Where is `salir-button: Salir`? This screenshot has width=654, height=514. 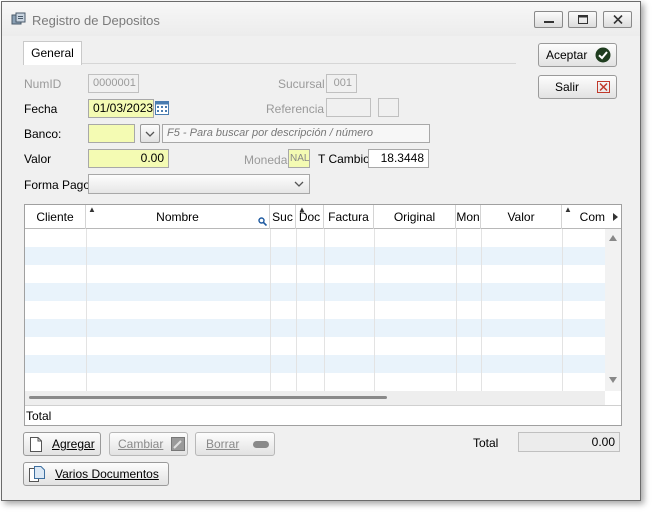 salir-button: Salir is located at coordinates (577, 87).